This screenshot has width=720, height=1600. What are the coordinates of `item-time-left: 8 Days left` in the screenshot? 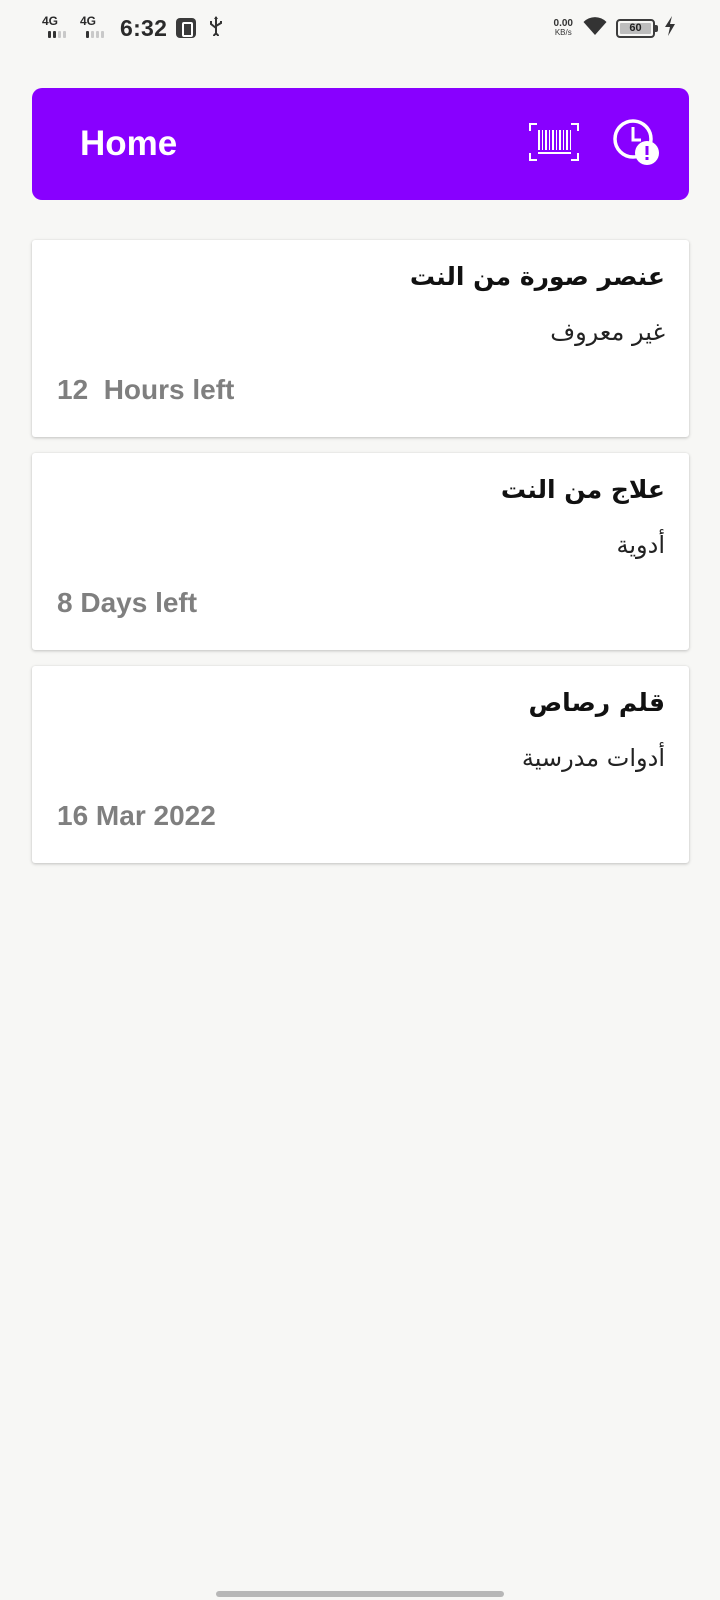 It's located at (127, 602).